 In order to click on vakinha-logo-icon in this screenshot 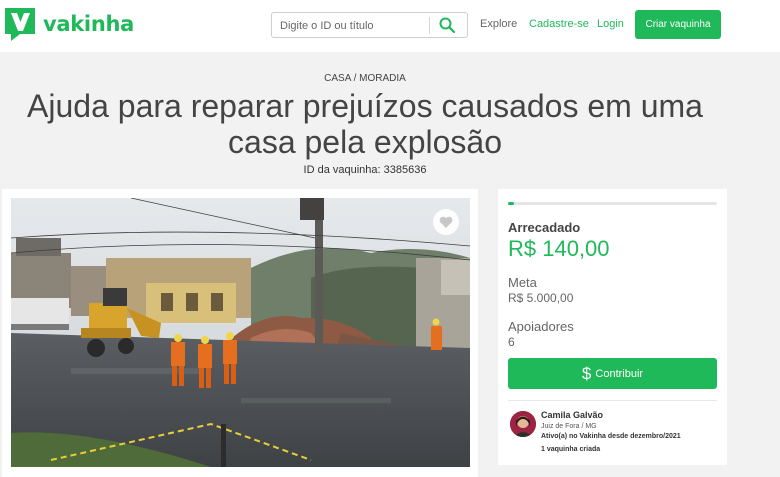, I will do `click(20, 24)`.